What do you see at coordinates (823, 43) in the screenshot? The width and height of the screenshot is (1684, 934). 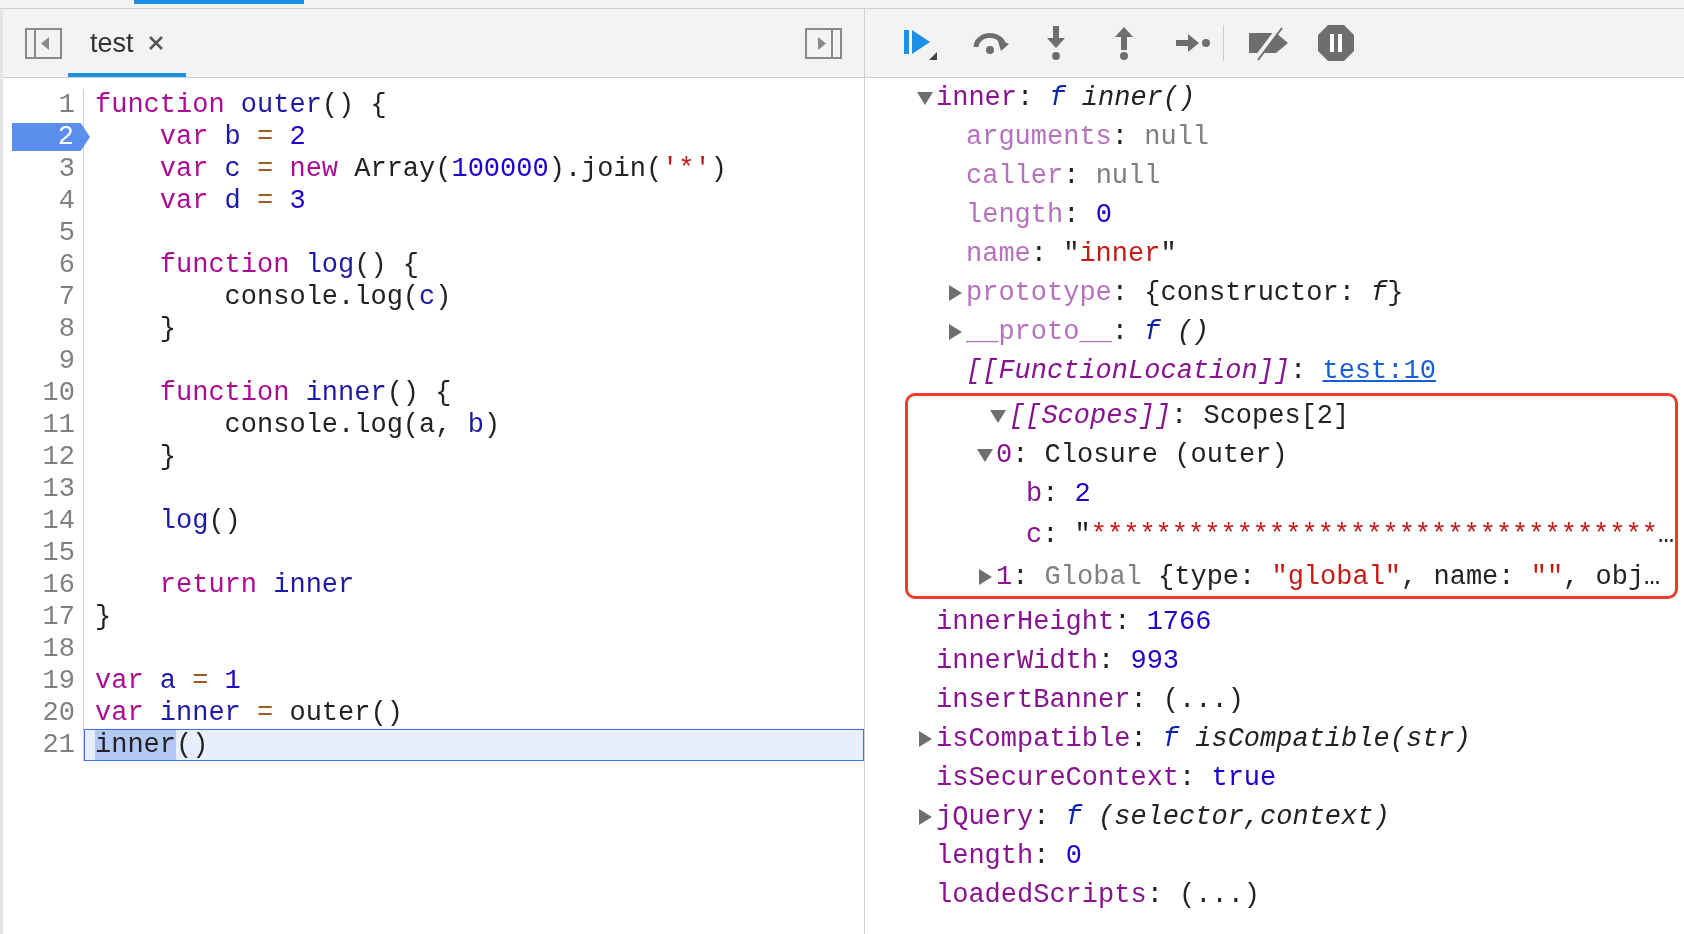 I see `show-debugger-icon` at bounding box center [823, 43].